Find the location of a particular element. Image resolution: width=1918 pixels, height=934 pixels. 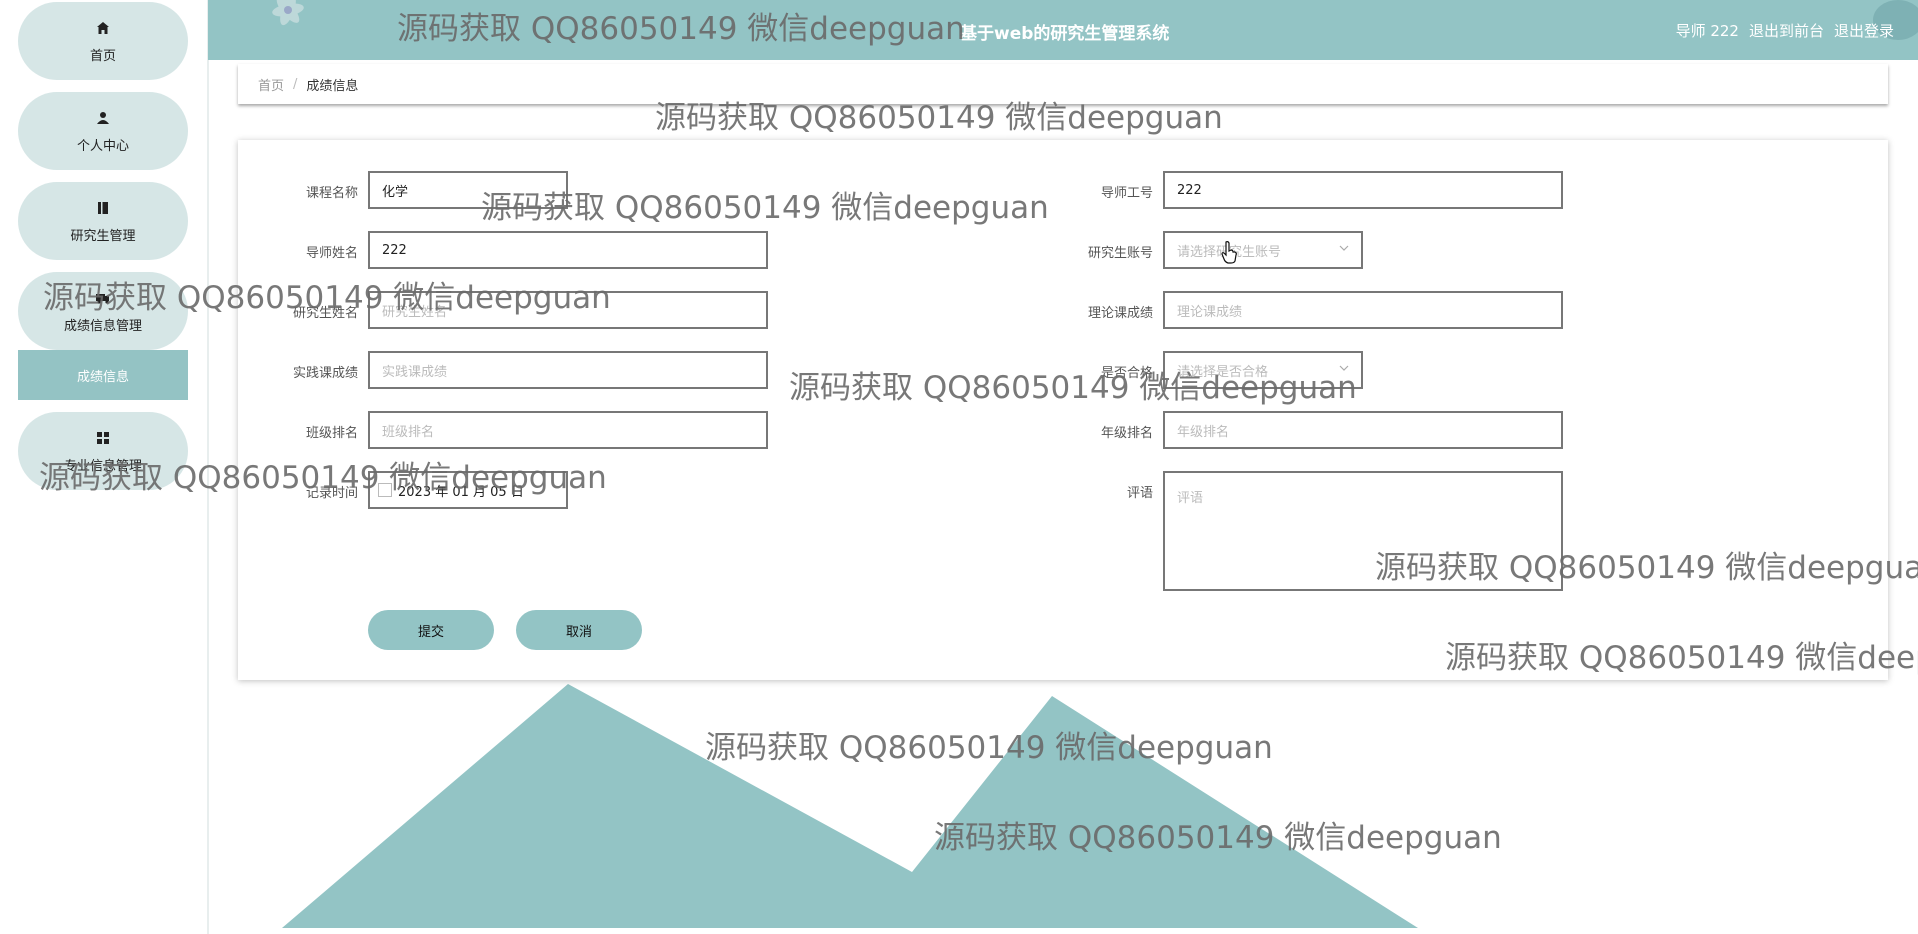

sidebar-item-label: 研究生管理 is located at coordinates (103, 236).